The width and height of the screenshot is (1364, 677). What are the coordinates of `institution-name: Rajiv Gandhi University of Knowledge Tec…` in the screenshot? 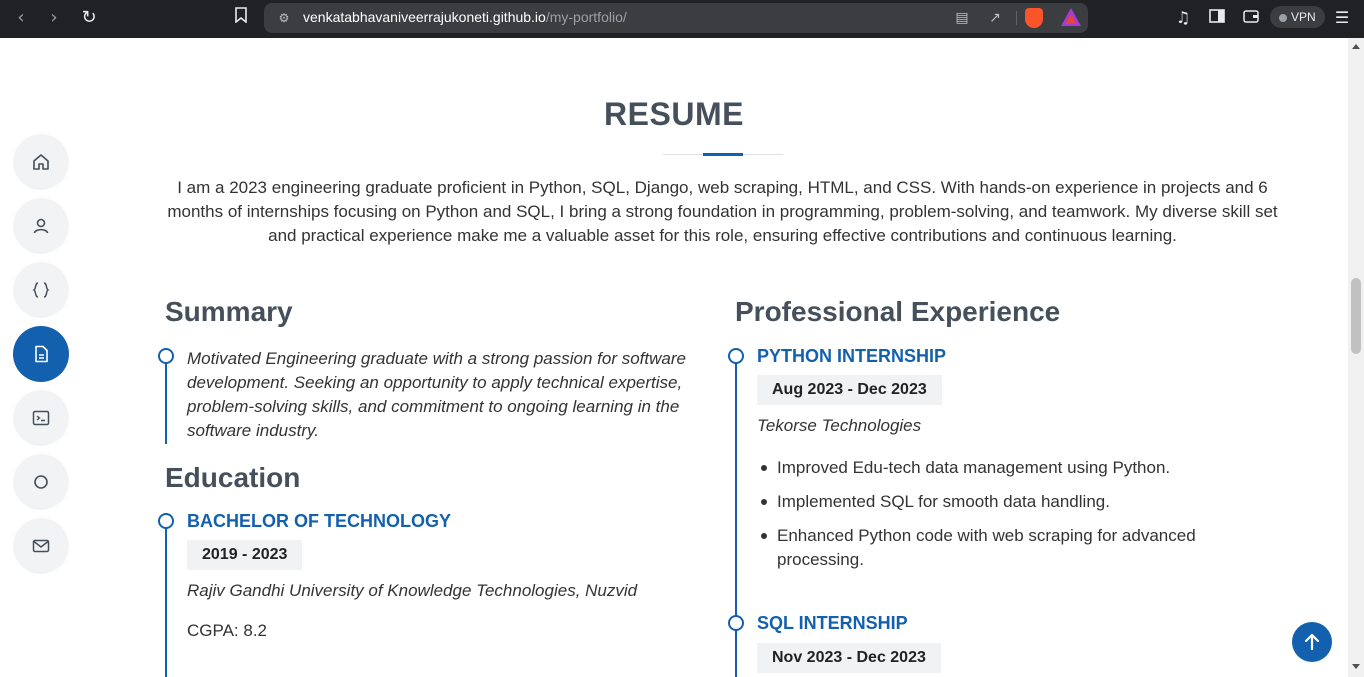 It's located at (412, 590).